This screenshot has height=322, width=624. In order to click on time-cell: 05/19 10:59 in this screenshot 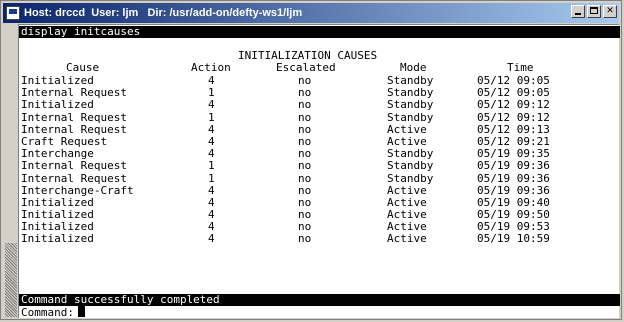, I will do `click(513, 239)`.